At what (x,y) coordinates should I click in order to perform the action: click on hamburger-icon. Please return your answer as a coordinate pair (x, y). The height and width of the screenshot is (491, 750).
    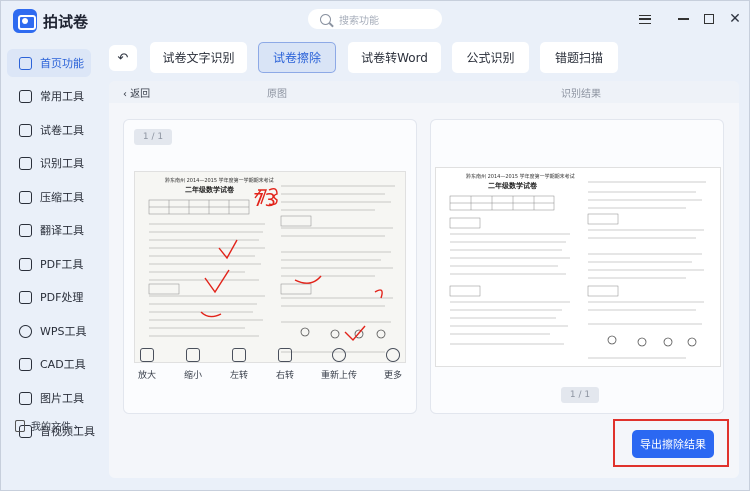
    Looking at the image, I should click on (645, 19).